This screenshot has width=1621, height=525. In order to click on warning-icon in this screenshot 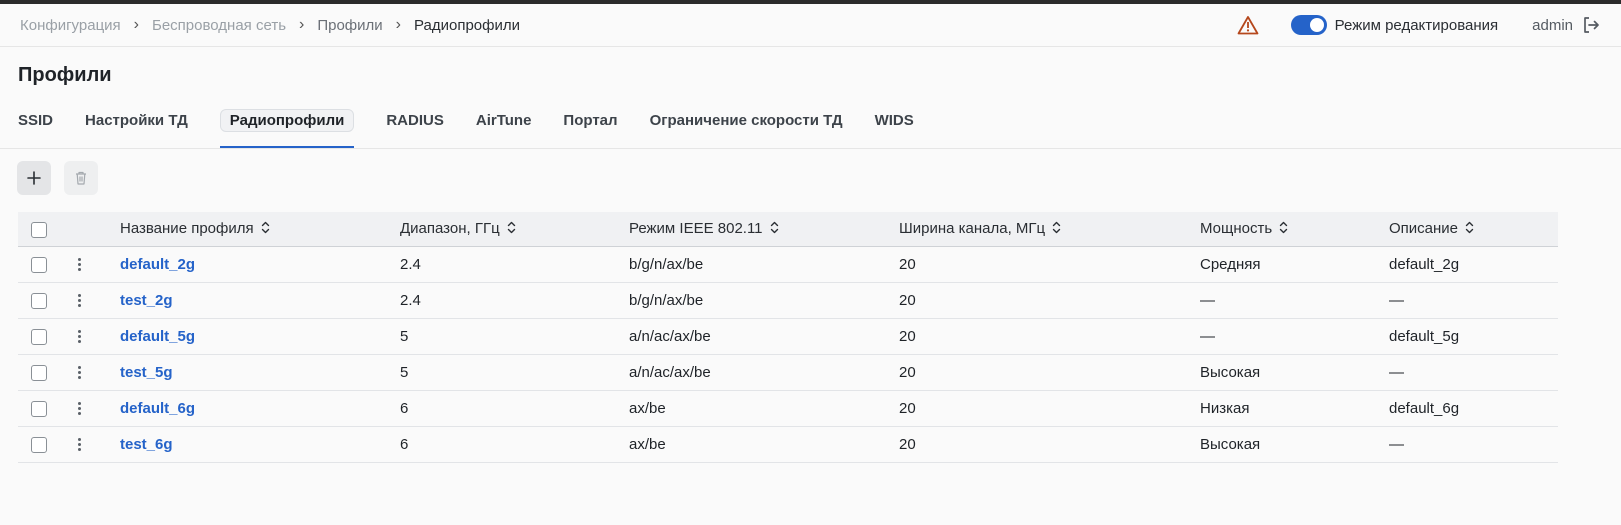, I will do `click(1248, 25)`.